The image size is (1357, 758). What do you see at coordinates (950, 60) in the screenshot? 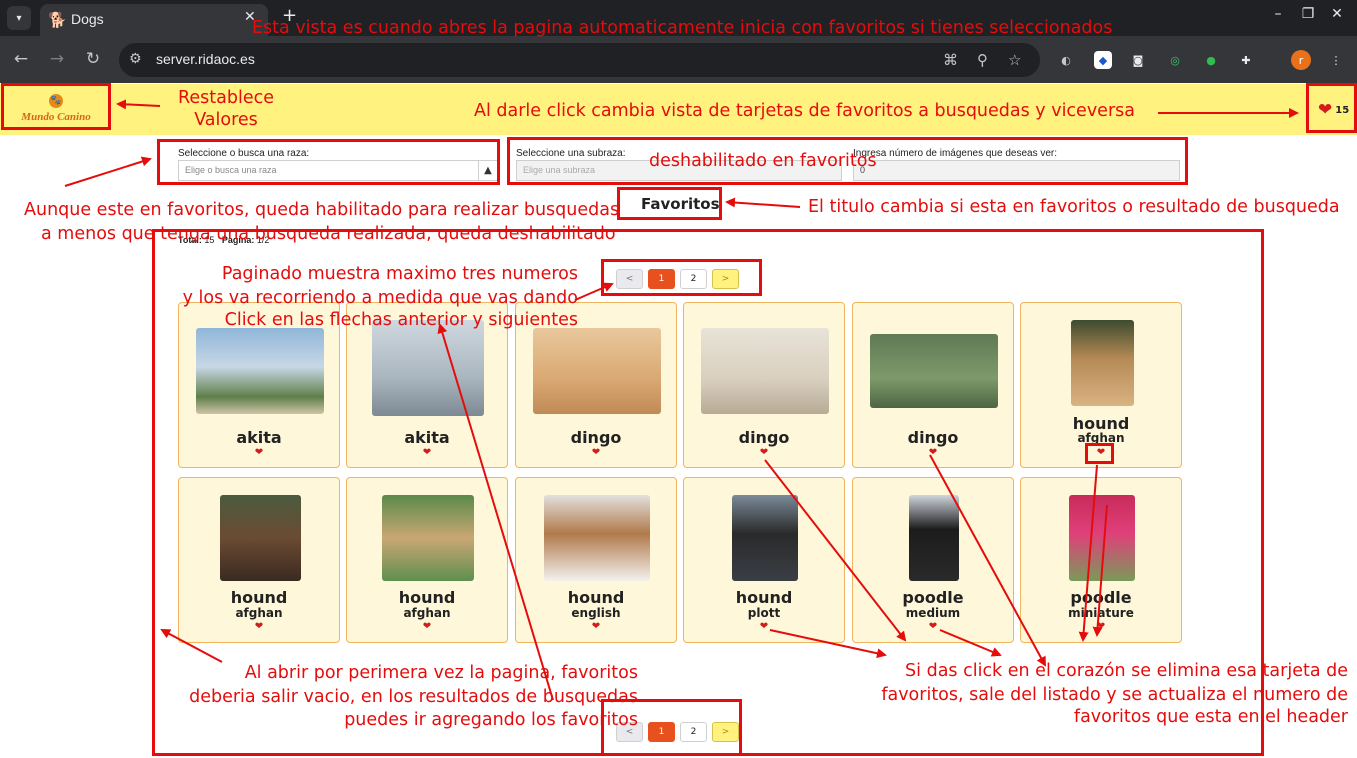
I see `translate-icon: ⌘` at bounding box center [950, 60].